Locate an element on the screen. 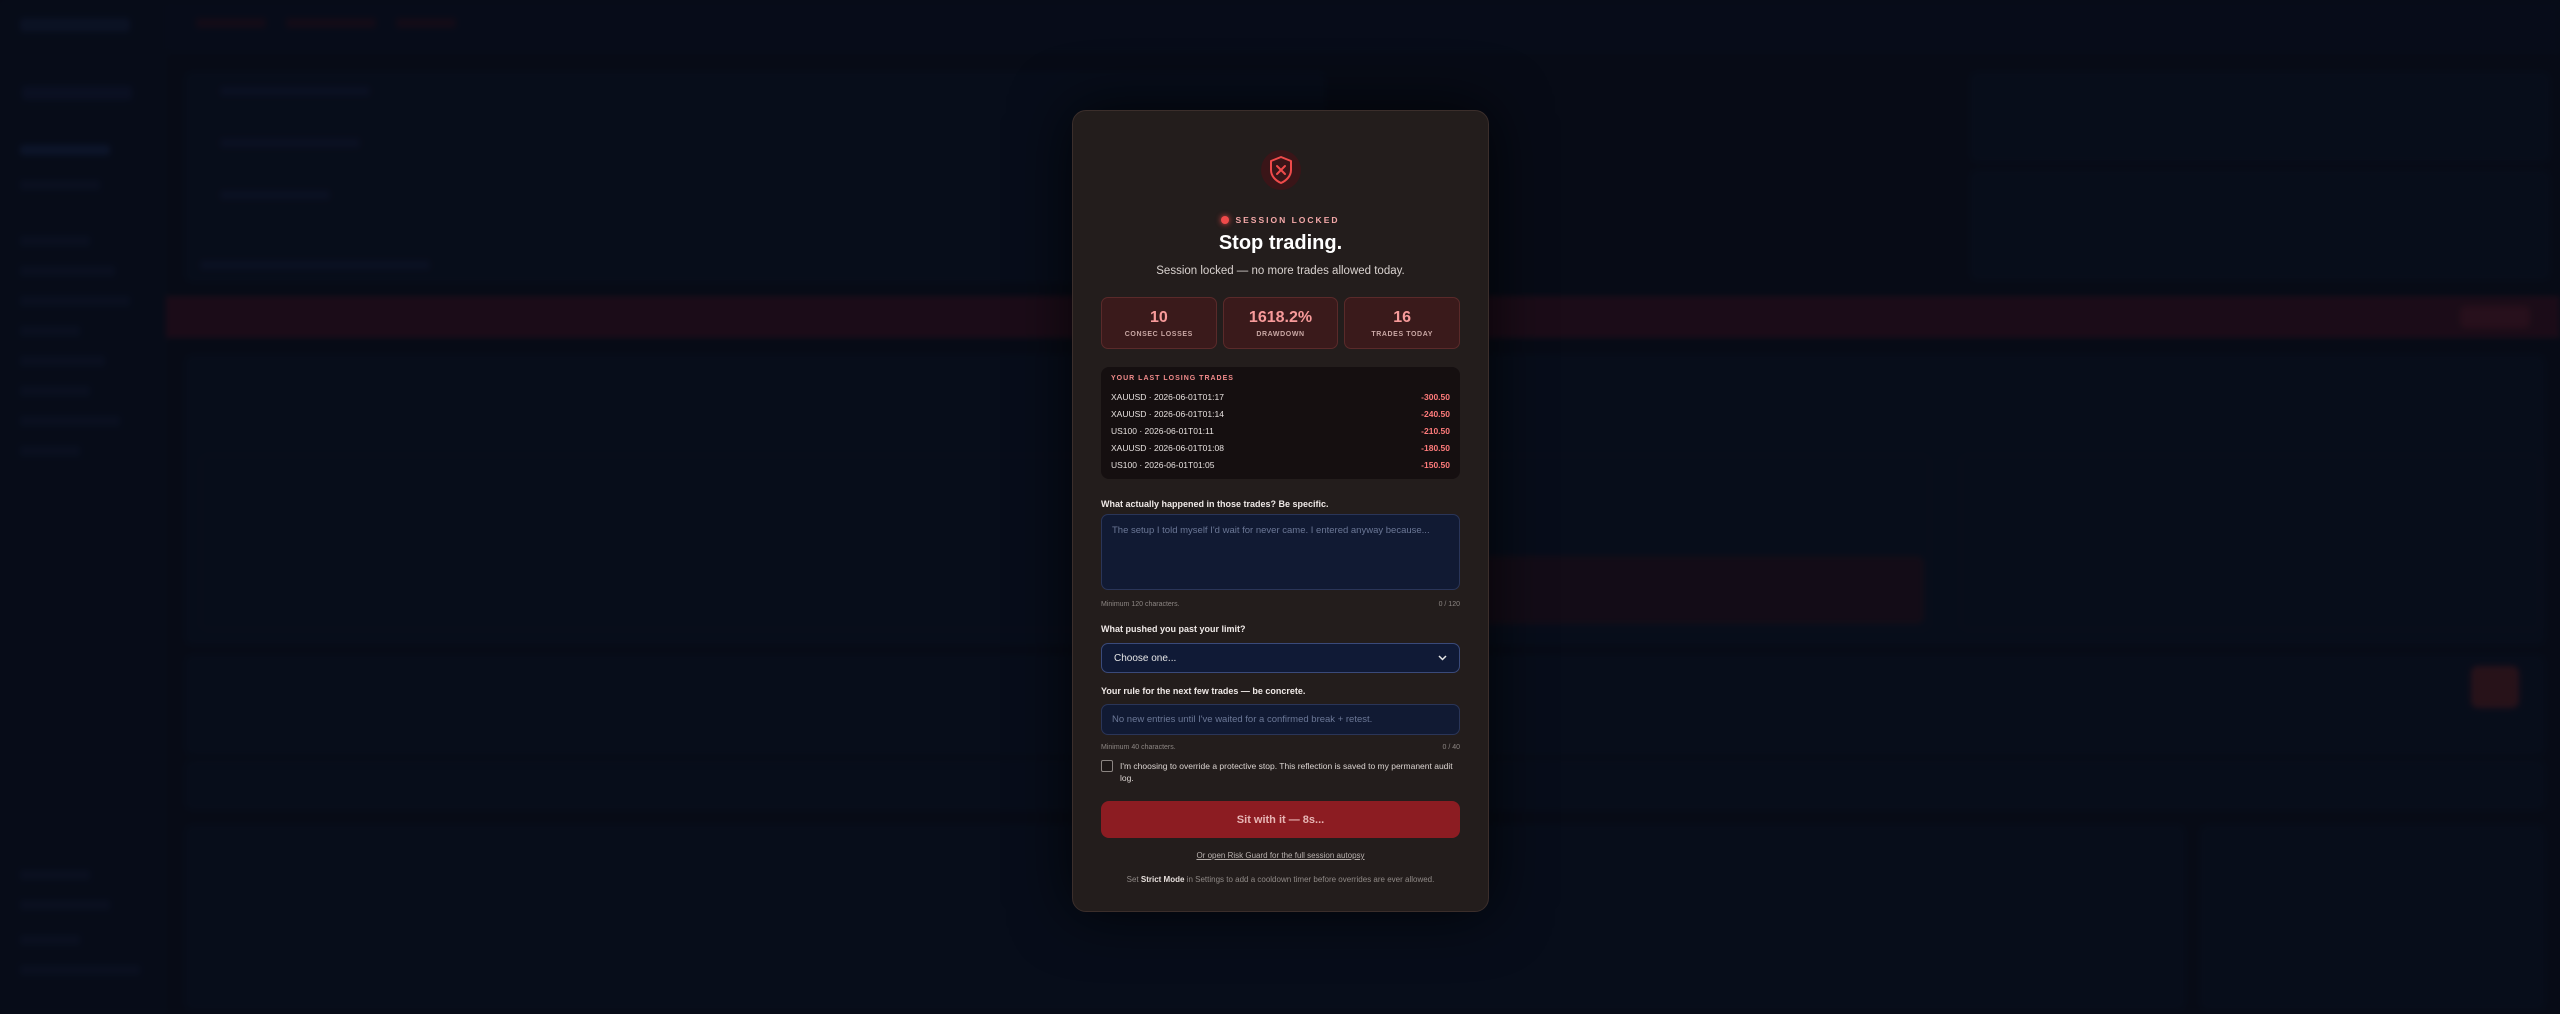 The height and width of the screenshot is (1014, 2560). status-text: SESSION LOCKED is located at coordinates (1287, 220).